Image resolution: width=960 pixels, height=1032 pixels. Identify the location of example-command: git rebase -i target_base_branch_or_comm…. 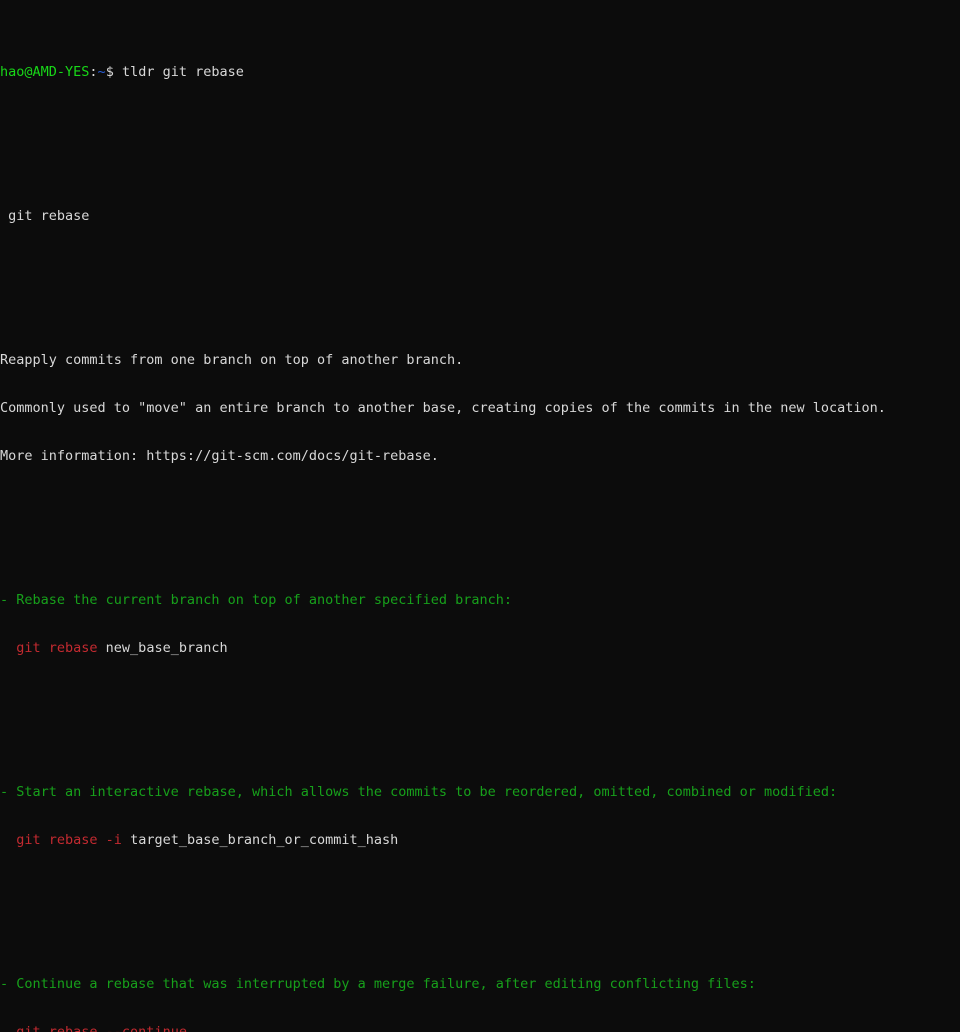
(480, 840).